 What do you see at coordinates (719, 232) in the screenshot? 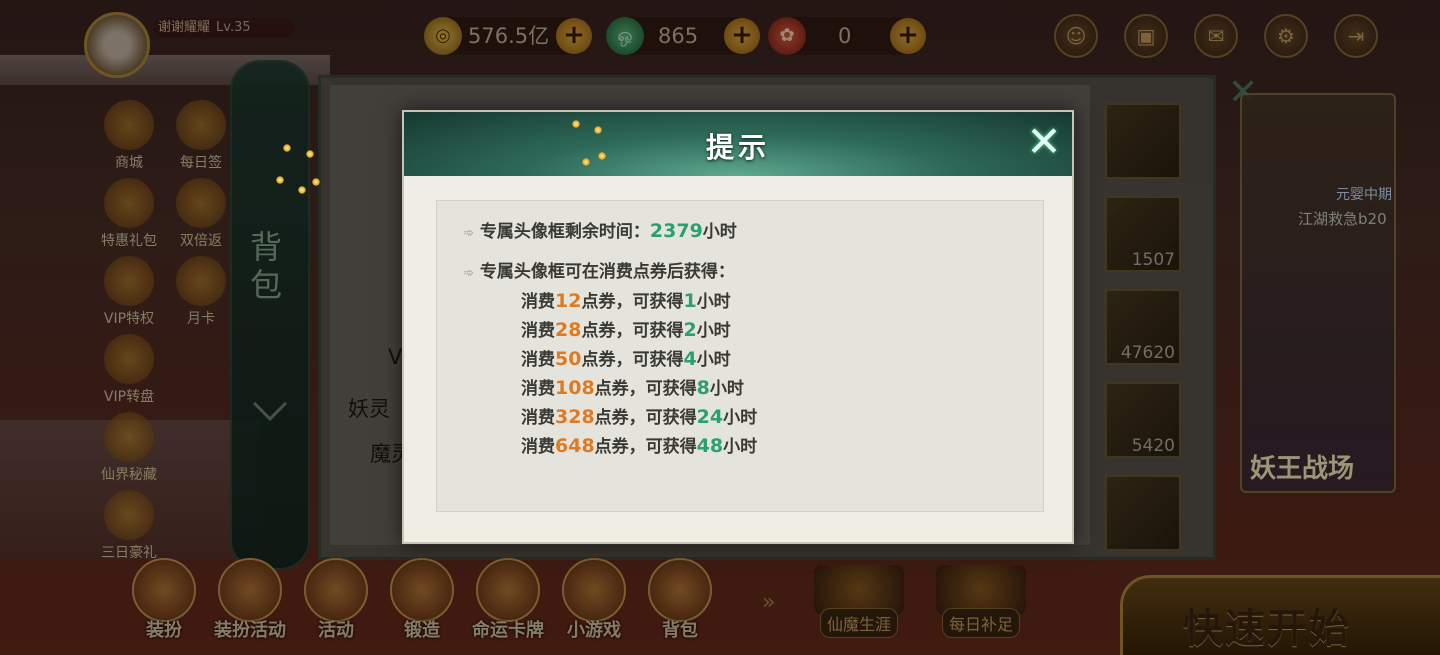
I see `remaining-time-unit: 小时` at bounding box center [719, 232].